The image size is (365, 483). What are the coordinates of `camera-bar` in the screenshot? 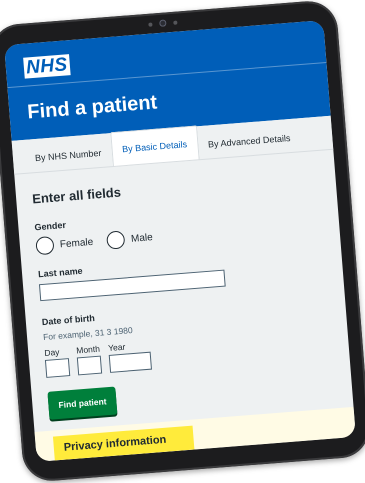 It's located at (163, 23).